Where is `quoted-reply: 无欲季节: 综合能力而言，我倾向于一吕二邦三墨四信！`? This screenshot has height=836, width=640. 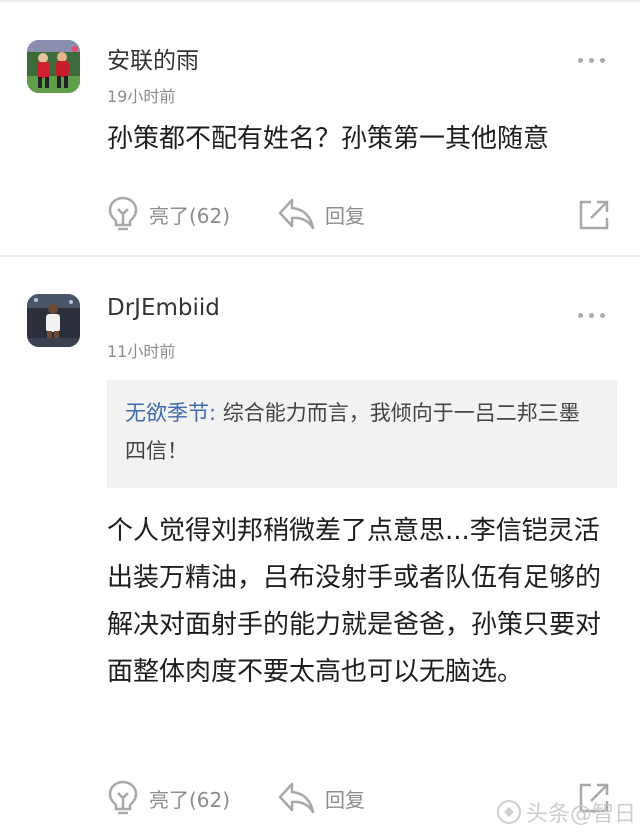 quoted-reply: 无欲季节: 综合能力而言，我倾向于一吕二邦三墨四信！ is located at coordinates (362, 434).